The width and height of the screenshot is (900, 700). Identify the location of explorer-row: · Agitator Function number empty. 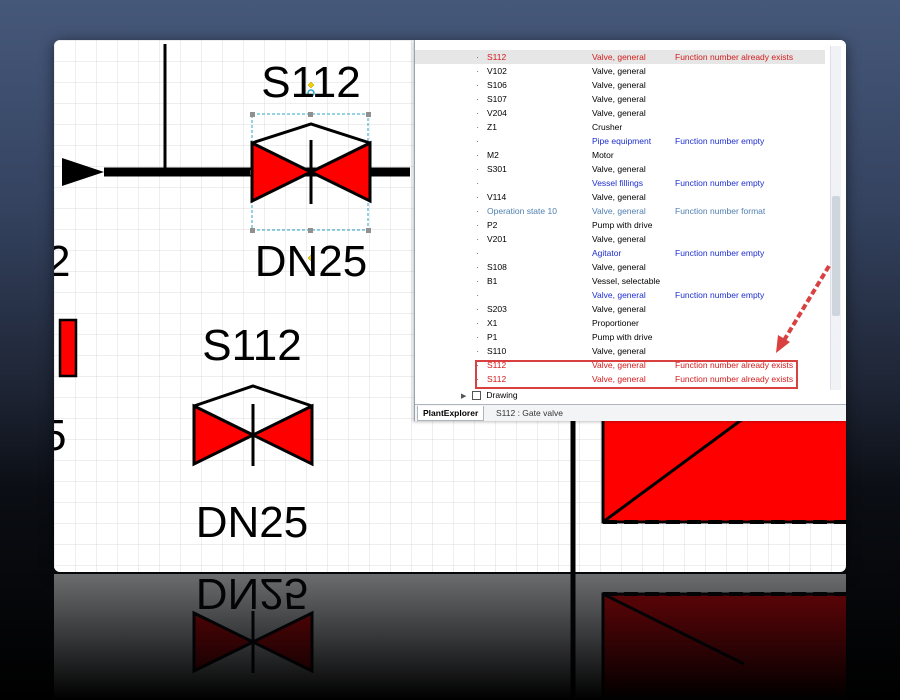
(620, 253).